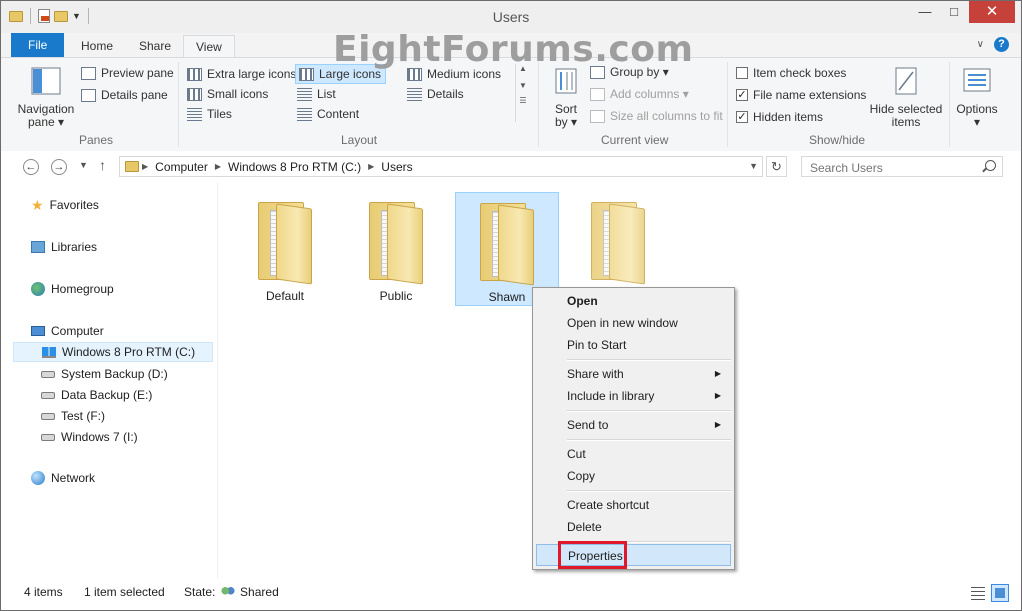 This screenshot has width=1022, height=611. I want to click on menu-delete: Delete, so click(633, 527).